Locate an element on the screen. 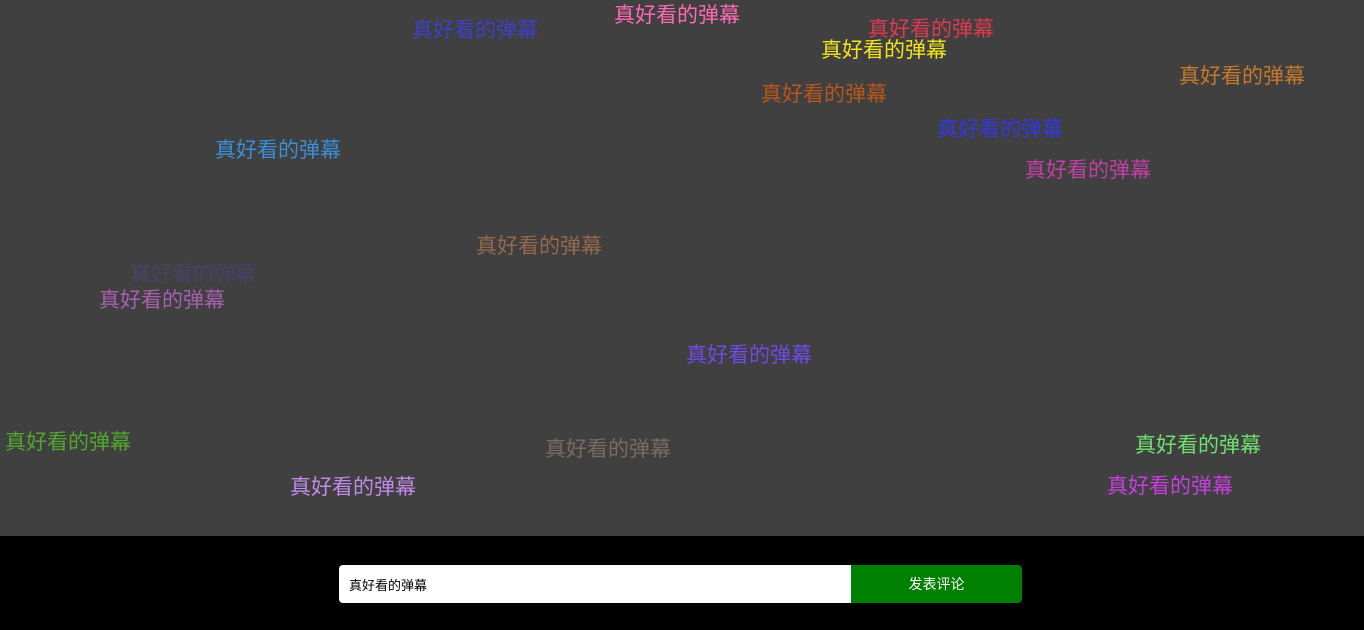  comment-composer-bar: 发表评论 is located at coordinates (682, 583).